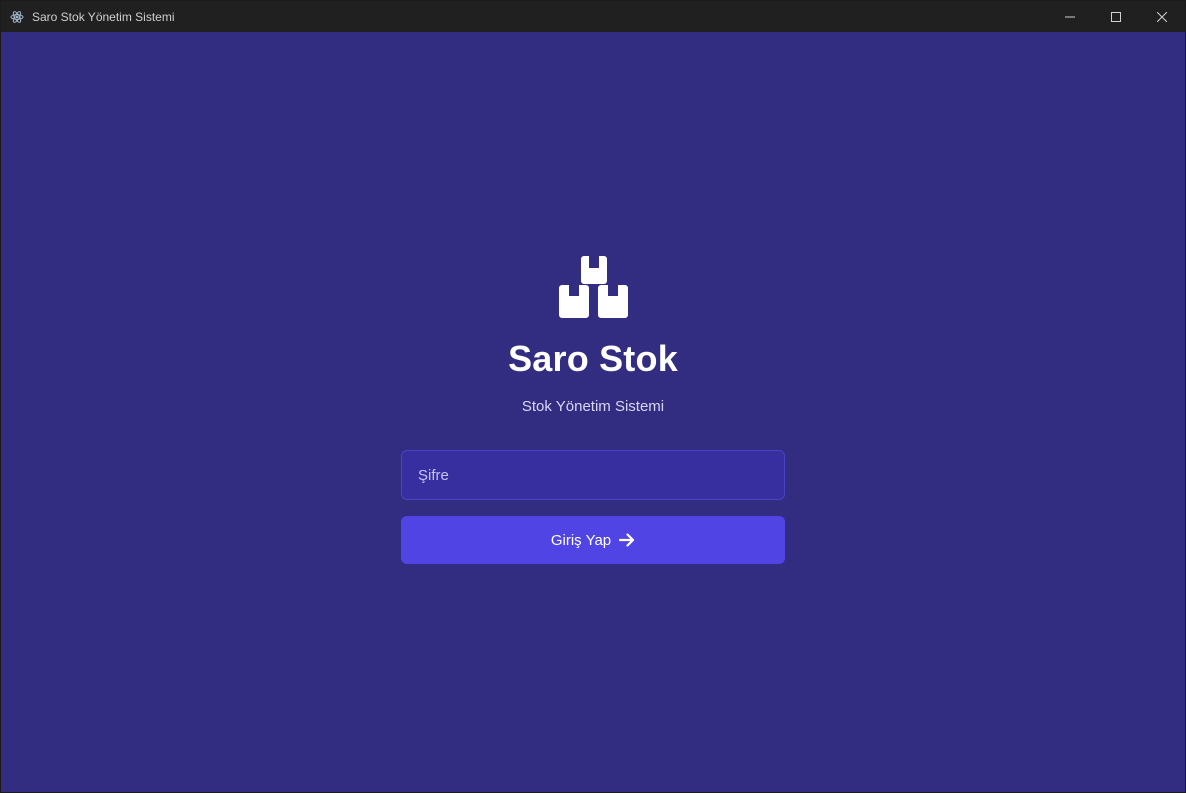 This screenshot has width=1186, height=793. I want to click on minimize-button, so click(1070, 16).